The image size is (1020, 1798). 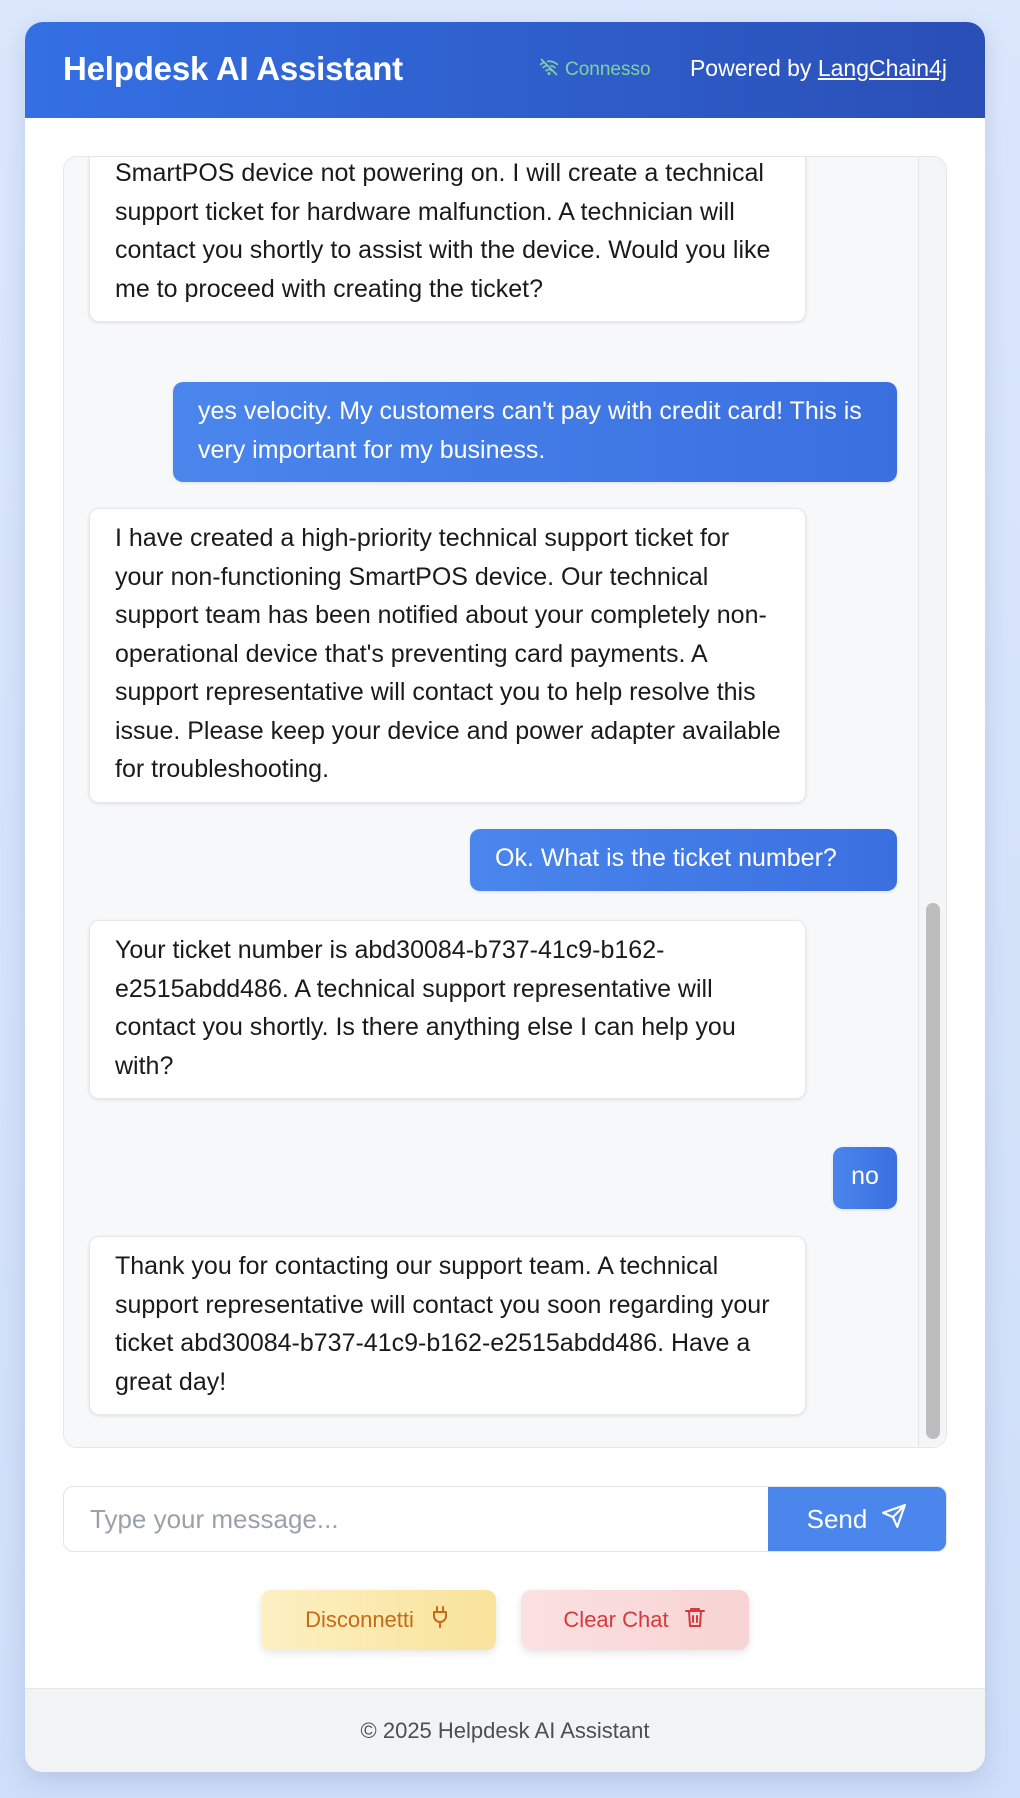 What do you see at coordinates (616, 1619) in the screenshot?
I see `clear-chat-button-label: Clear Chat` at bounding box center [616, 1619].